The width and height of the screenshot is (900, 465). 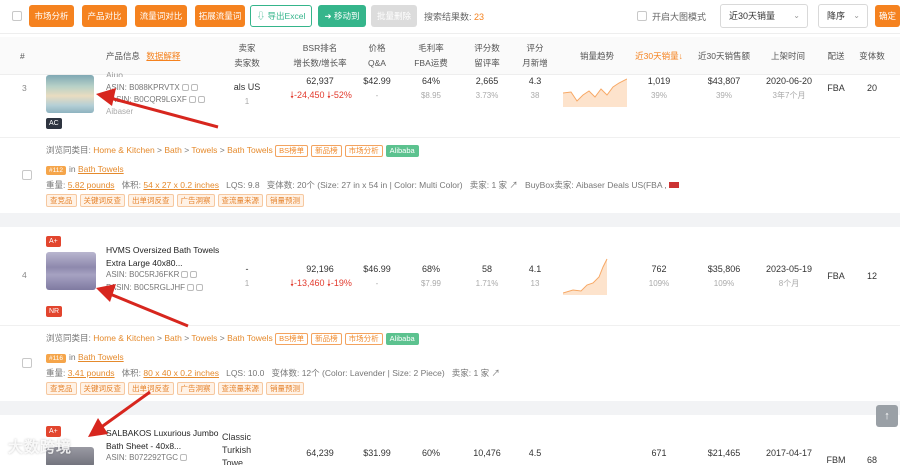 What do you see at coordinates (872, 56) in the screenshot?
I see `header-variants: 变体数` at bounding box center [872, 56].